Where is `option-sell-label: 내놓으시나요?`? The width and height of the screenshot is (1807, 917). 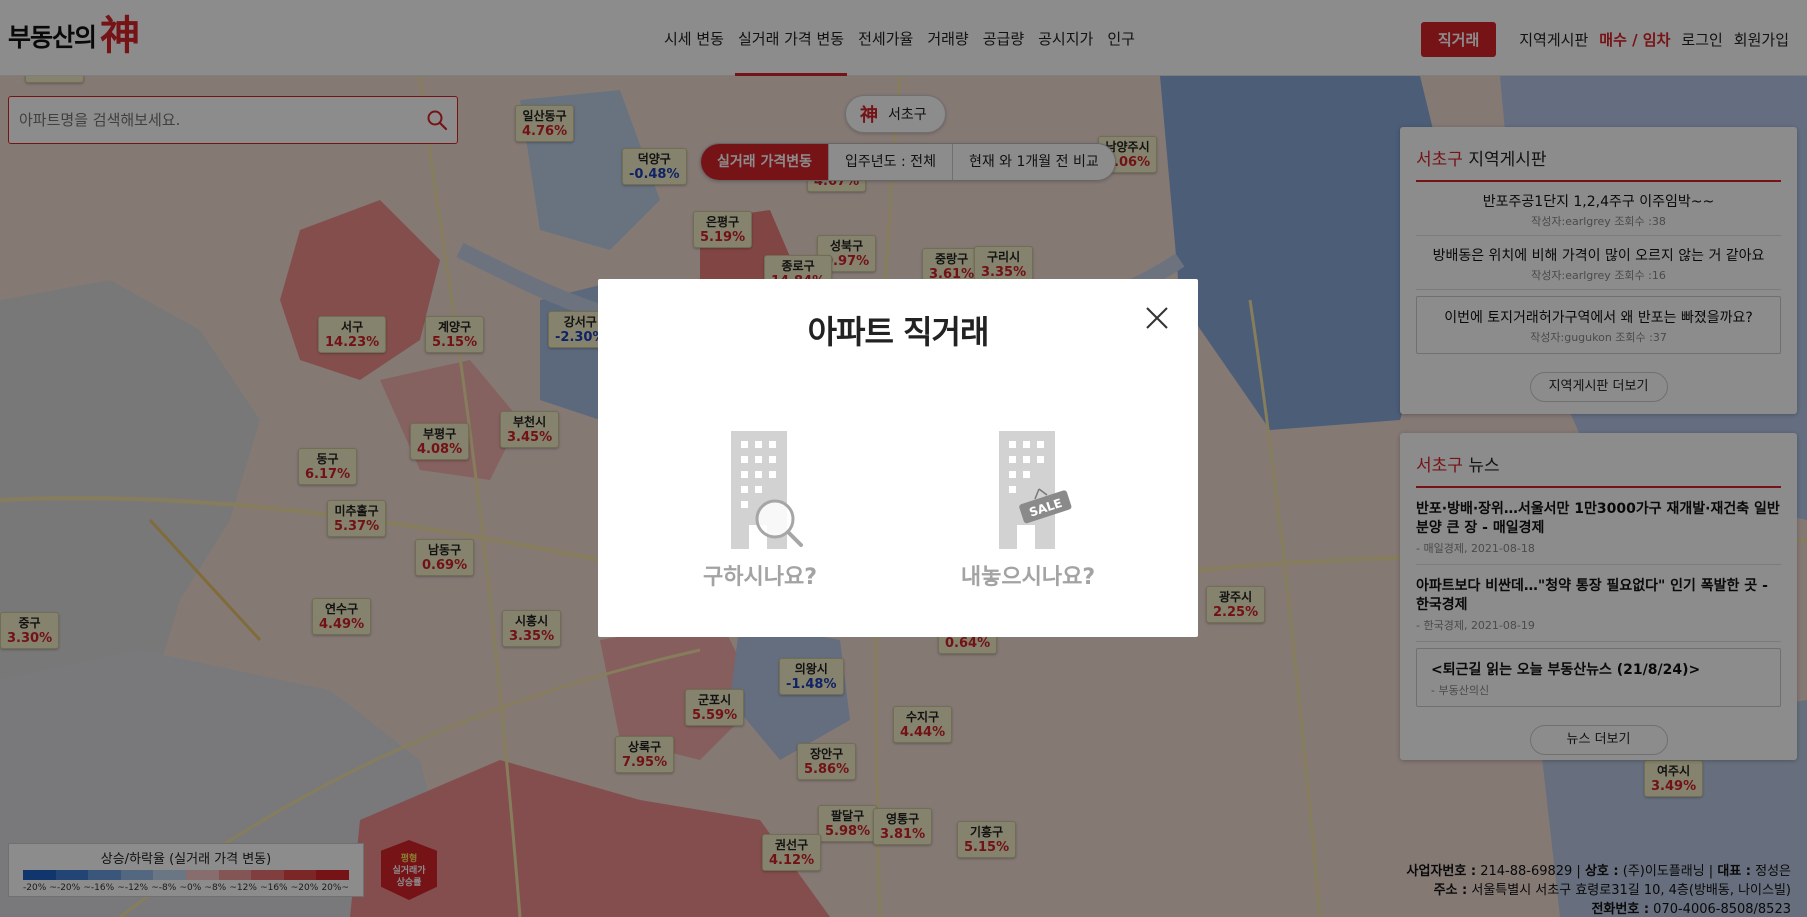 option-sell-label: 내놓으시나요? is located at coordinates (1028, 577).